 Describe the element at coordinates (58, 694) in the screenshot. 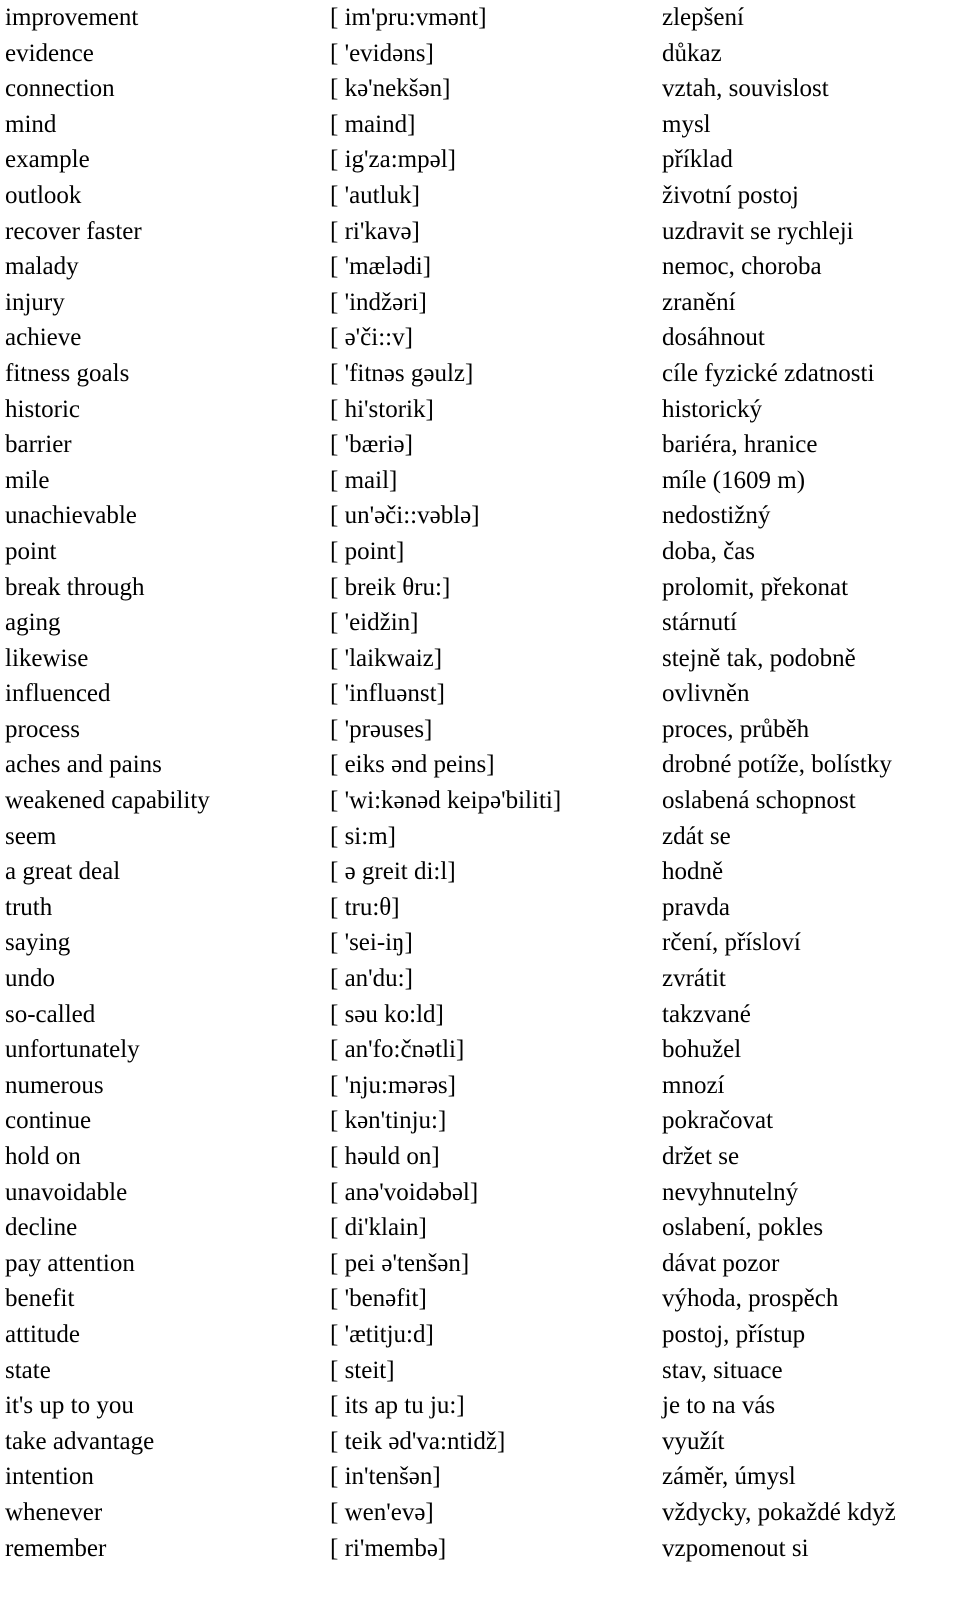

I see `vocab-term: influenced` at that location.